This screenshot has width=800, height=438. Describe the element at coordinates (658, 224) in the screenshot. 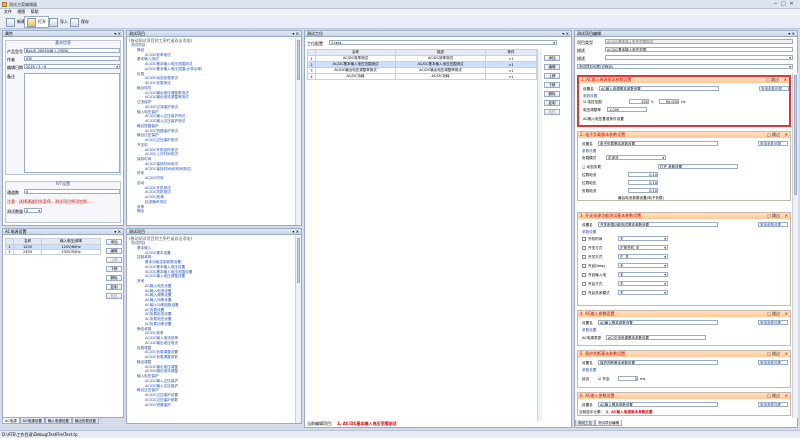

I see `card-name-field: 开关电源功能测试基本参数设置` at that location.